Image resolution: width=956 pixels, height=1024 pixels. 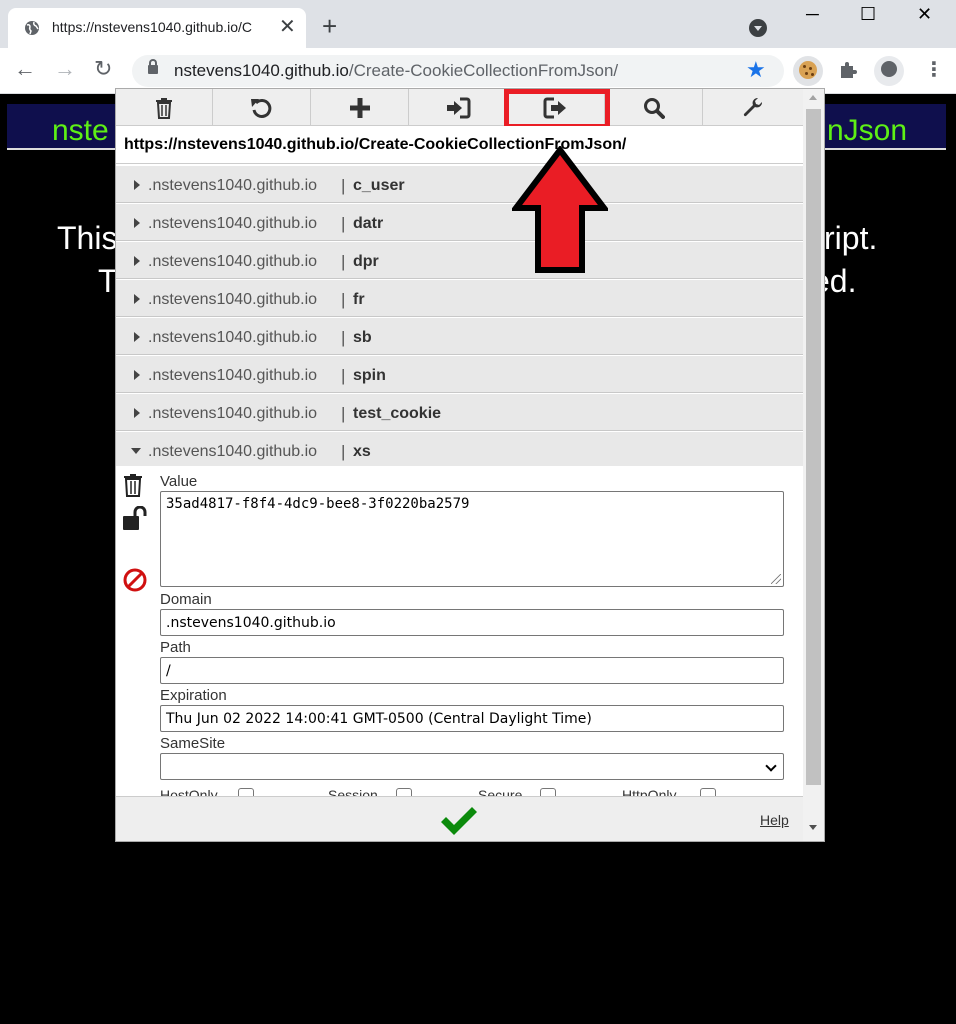 I want to click on reload-icon: ↻, so click(x=103, y=69).